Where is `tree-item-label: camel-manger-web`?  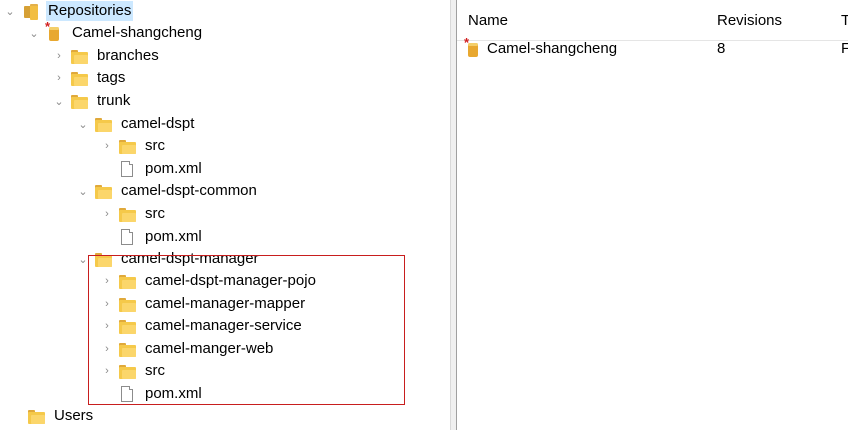 tree-item-label: camel-manger-web is located at coordinates (209, 348).